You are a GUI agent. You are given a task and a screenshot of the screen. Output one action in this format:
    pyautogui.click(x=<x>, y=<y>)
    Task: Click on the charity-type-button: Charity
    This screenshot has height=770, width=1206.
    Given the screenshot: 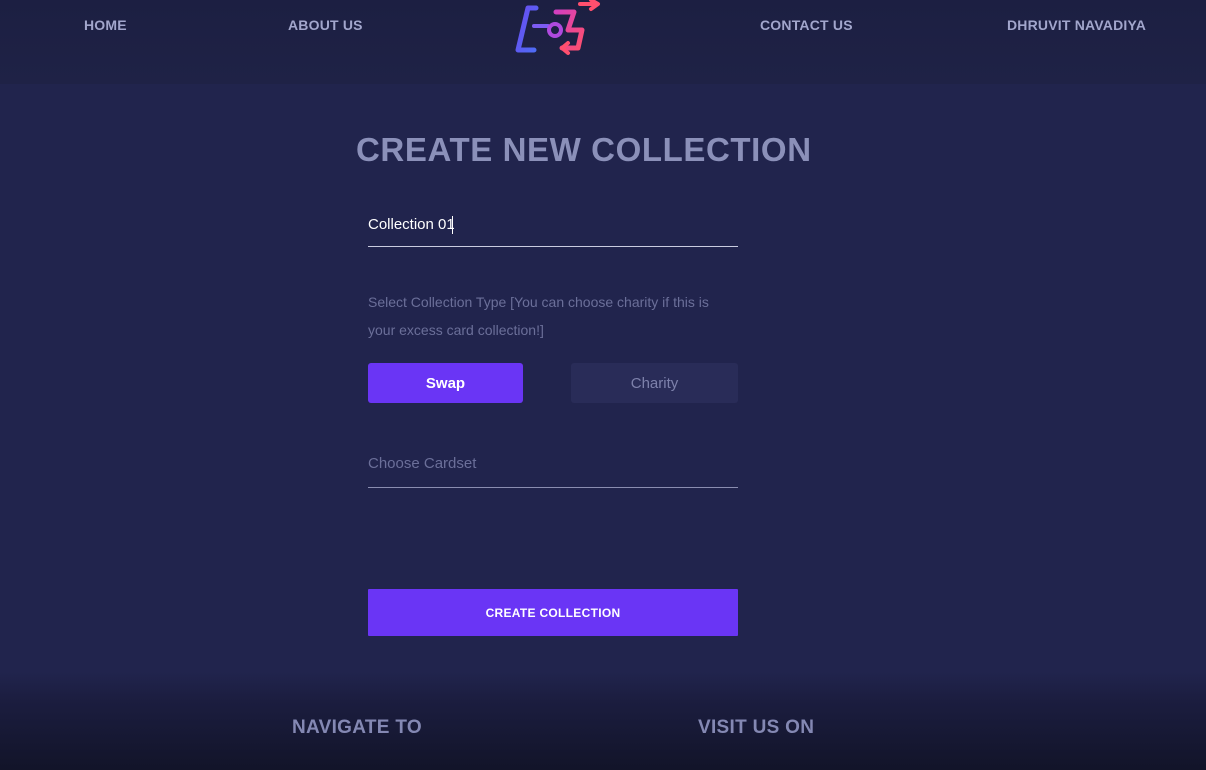 What is the action you would take?
    pyautogui.click(x=654, y=383)
    